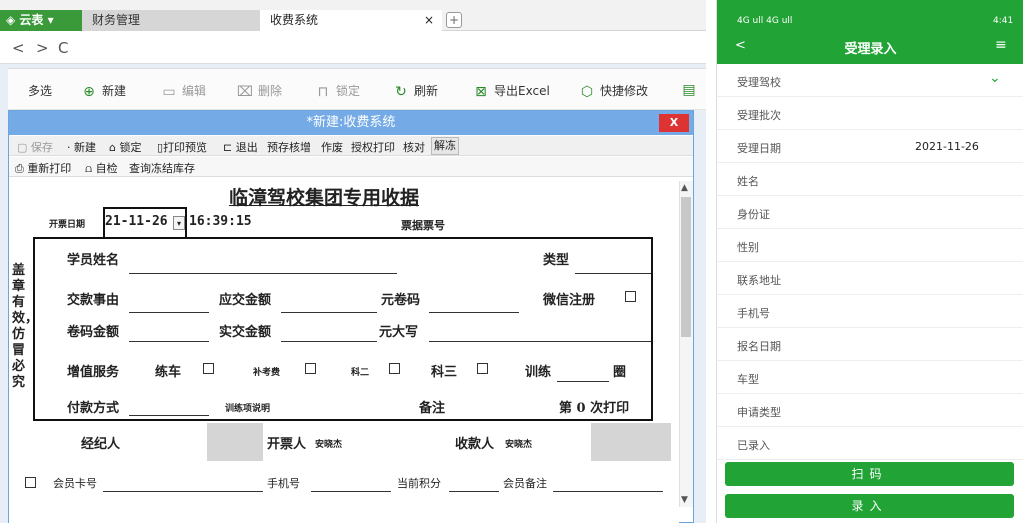 This screenshot has height=523, width=1023. What do you see at coordinates (759, 280) in the screenshot?
I see `row-label: 联系地址` at bounding box center [759, 280].